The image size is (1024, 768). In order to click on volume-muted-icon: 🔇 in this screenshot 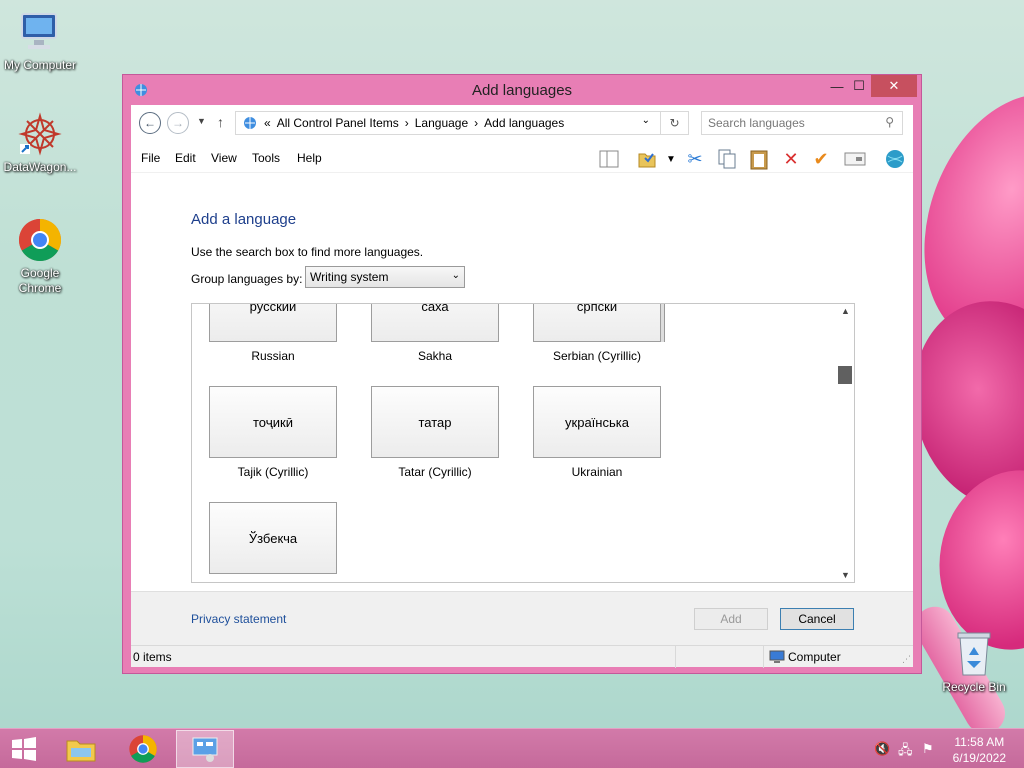, I will do `click(882, 749)`.